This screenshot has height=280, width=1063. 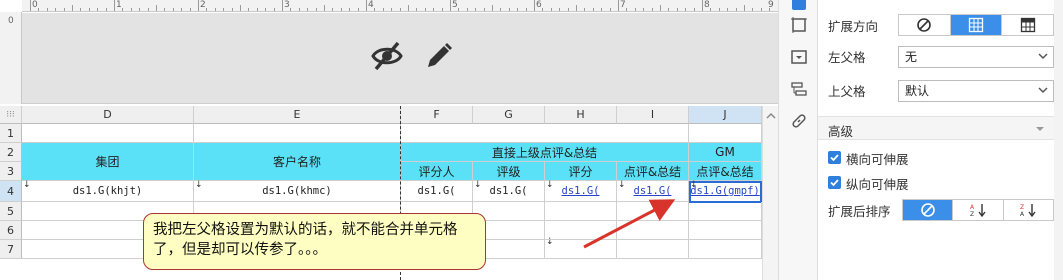 What do you see at coordinates (437, 191) in the screenshot?
I see `cell-f4: ds1.G(` at bounding box center [437, 191].